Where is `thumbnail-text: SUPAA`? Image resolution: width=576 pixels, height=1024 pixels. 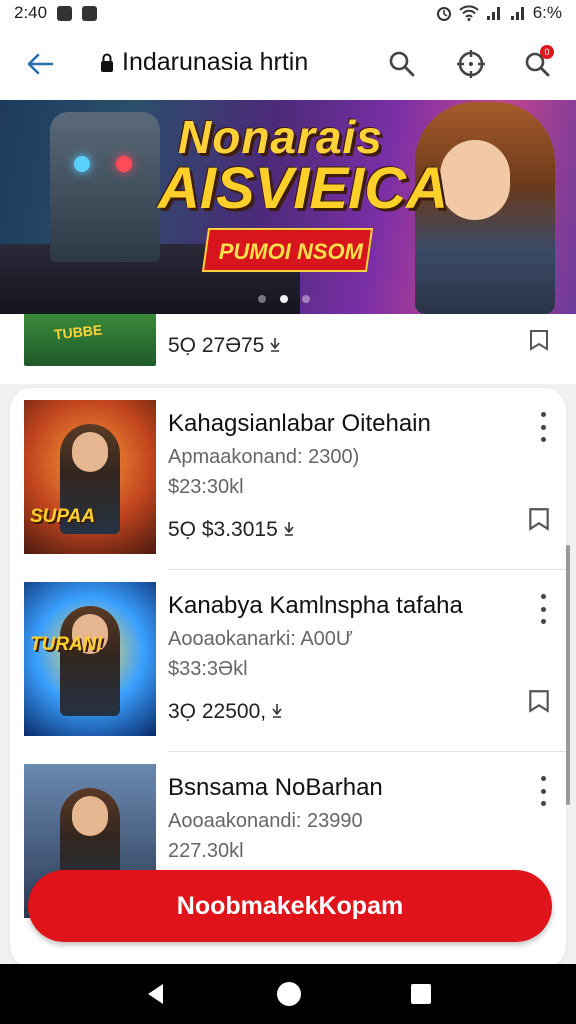 thumbnail-text: SUPAA is located at coordinates (63, 516).